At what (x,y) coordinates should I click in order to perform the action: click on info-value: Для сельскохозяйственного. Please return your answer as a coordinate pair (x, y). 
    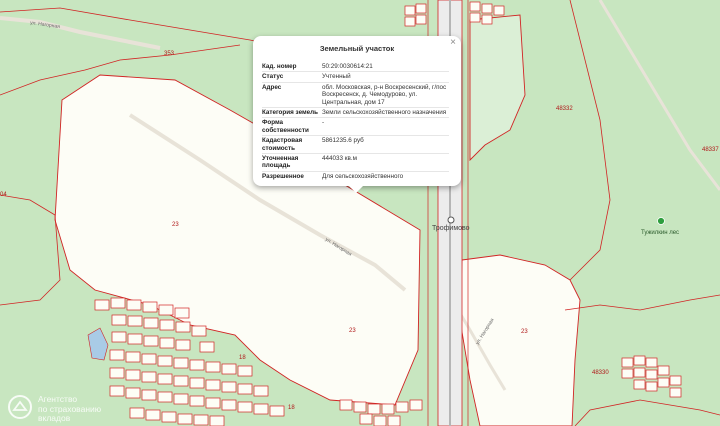
    Looking at the image, I should click on (363, 176).